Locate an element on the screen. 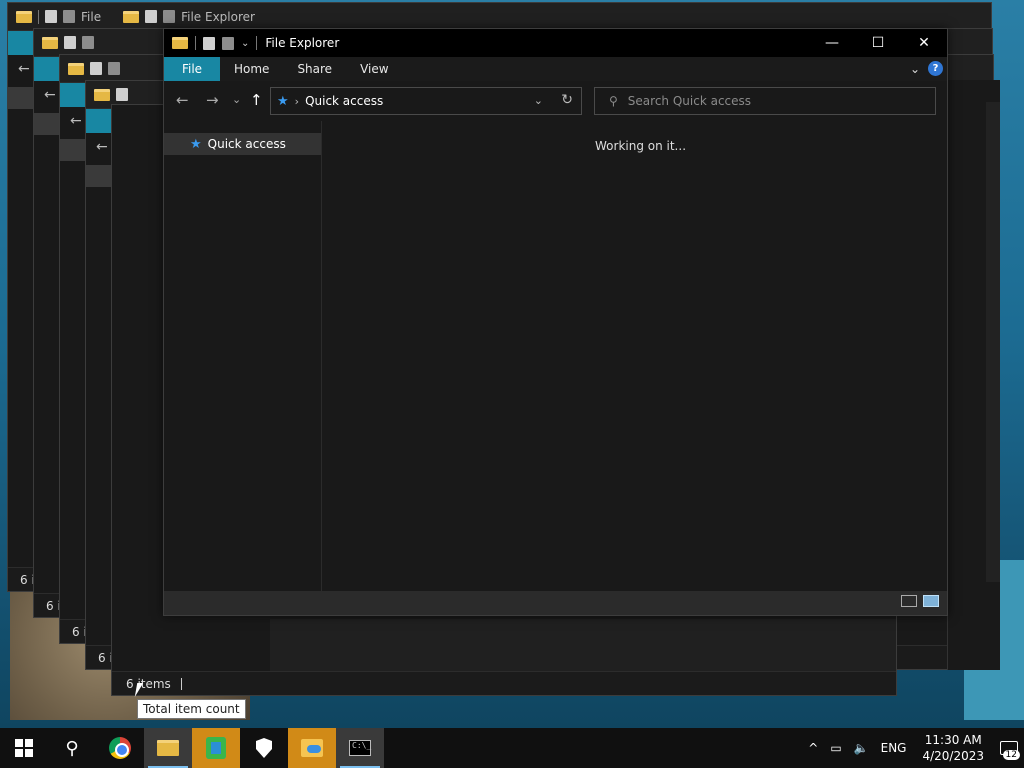 Image resolution: width=1024 pixels, height=768 pixels. window-title: File is located at coordinates (91, 16).